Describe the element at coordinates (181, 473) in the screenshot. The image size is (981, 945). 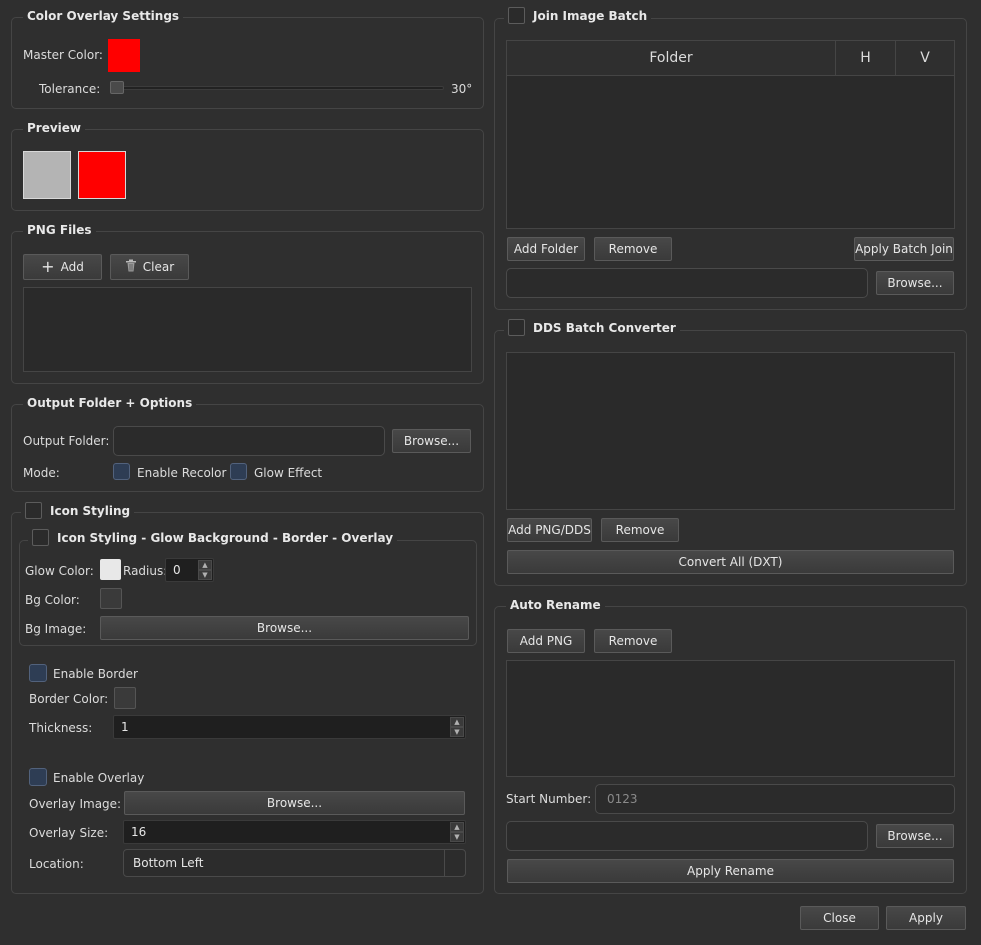
I see `enable-recolor-label: Enable Recolor` at that location.